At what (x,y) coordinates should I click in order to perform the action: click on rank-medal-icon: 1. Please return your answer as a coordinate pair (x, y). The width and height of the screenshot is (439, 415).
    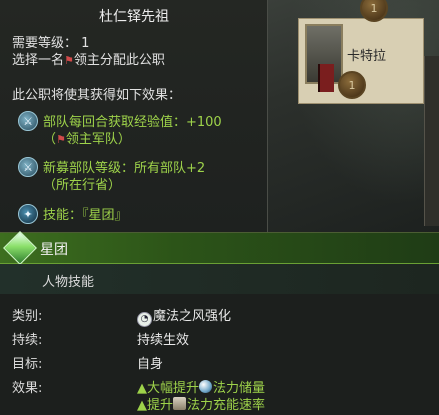
    Looking at the image, I should click on (352, 85).